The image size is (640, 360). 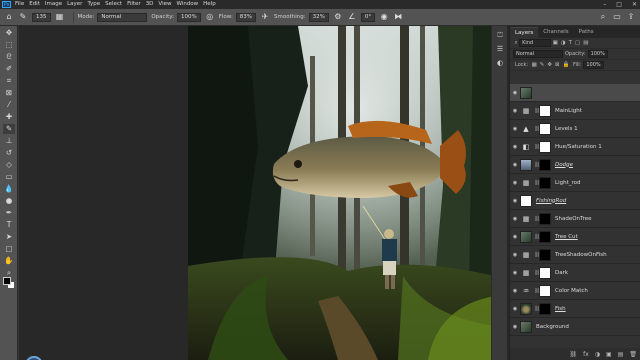 I want to click on layer-row: ◉ ⛓ Tree Cut, so click(x=575, y=237).